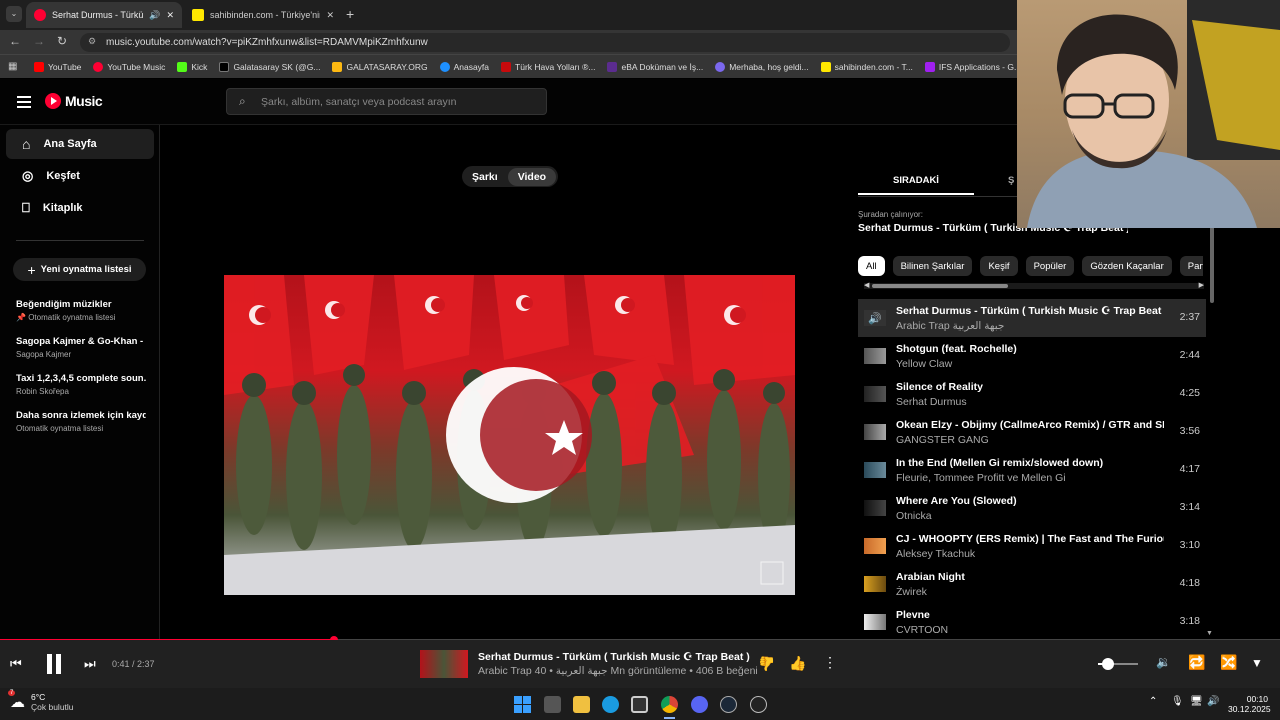 This screenshot has width=1280, height=720. What do you see at coordinates (21, 317) in the screenshot?
I see `pin-icon: 📌` at bounding box center [21, 317].